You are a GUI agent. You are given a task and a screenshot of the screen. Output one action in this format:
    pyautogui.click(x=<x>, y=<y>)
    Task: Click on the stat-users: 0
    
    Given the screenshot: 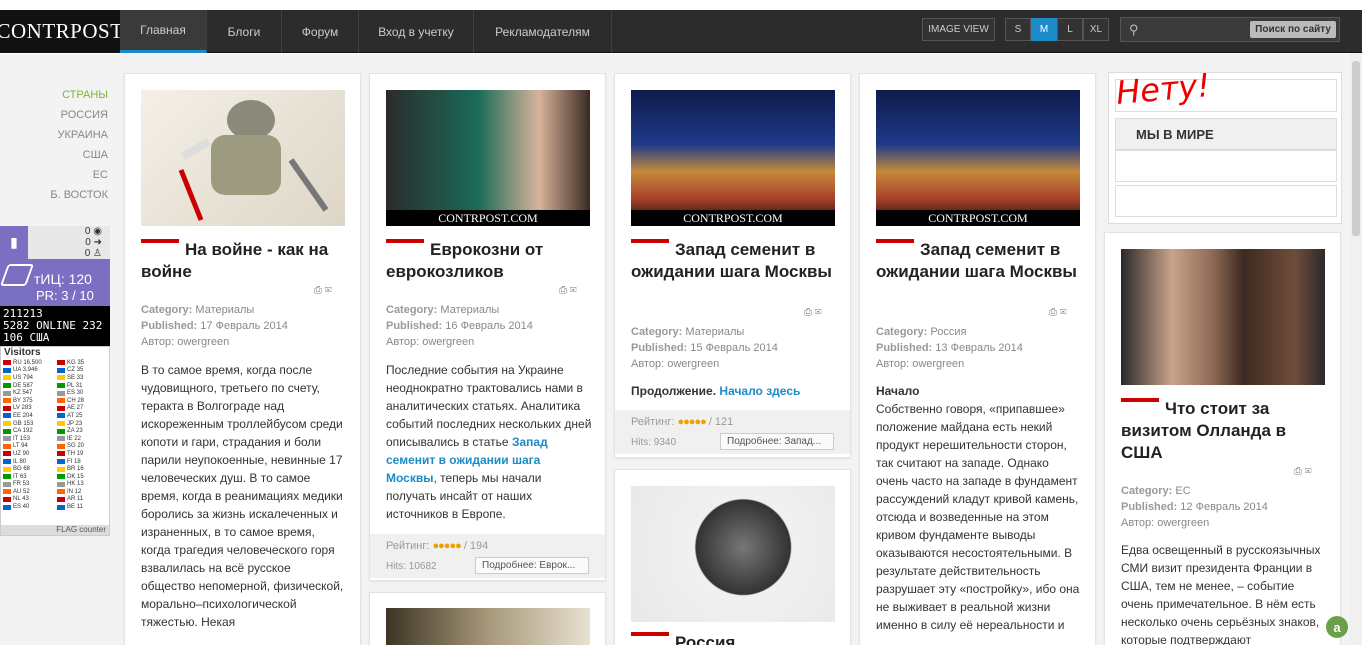 What is the action you would take?
    pyautogui.click(x=87, y=253)
    